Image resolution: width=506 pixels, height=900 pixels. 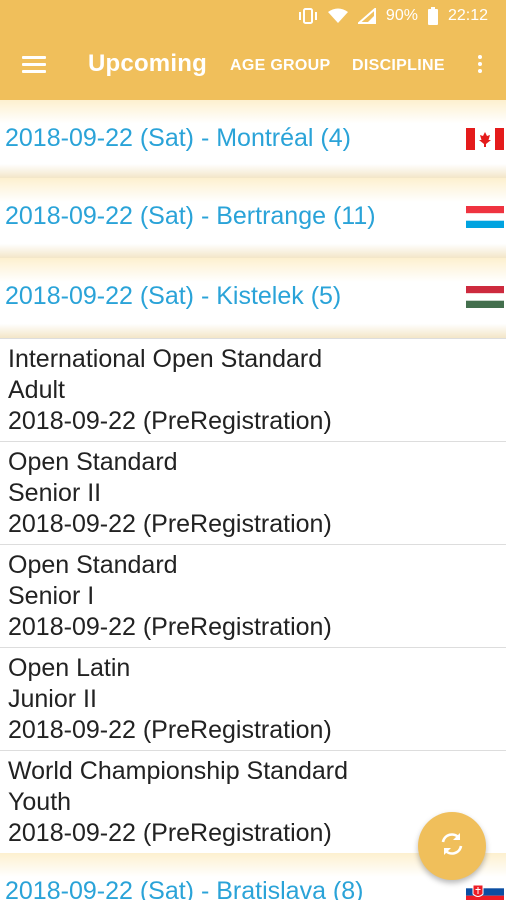 What do you see at coordinates (253, 16) in the screenshot?
I see `status-bar: 90% 22:12` at bounding box center [253, 16].